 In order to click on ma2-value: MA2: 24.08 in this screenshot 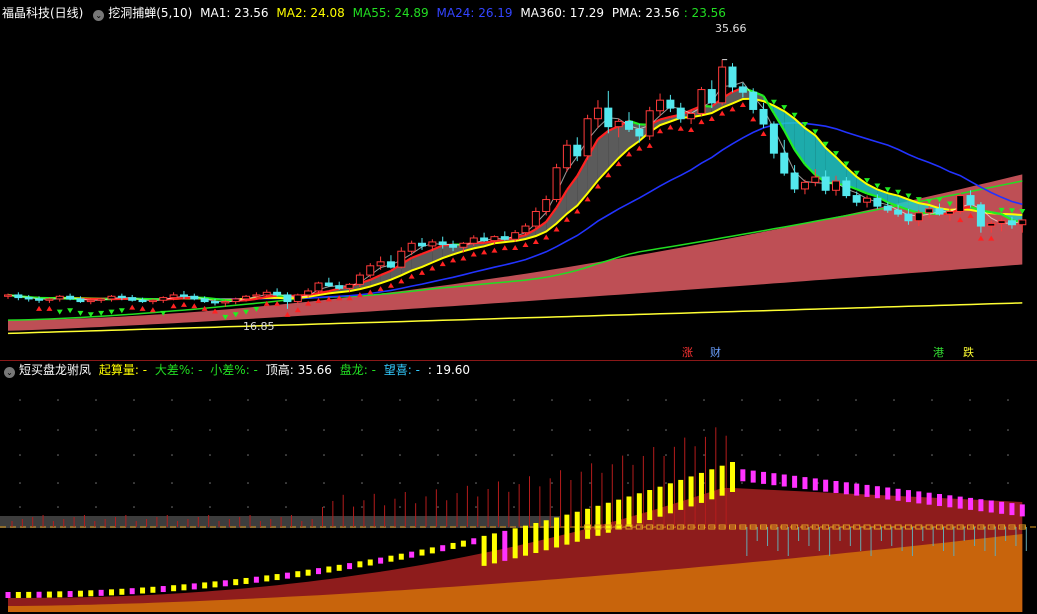, I will do `click(310, 13)`.